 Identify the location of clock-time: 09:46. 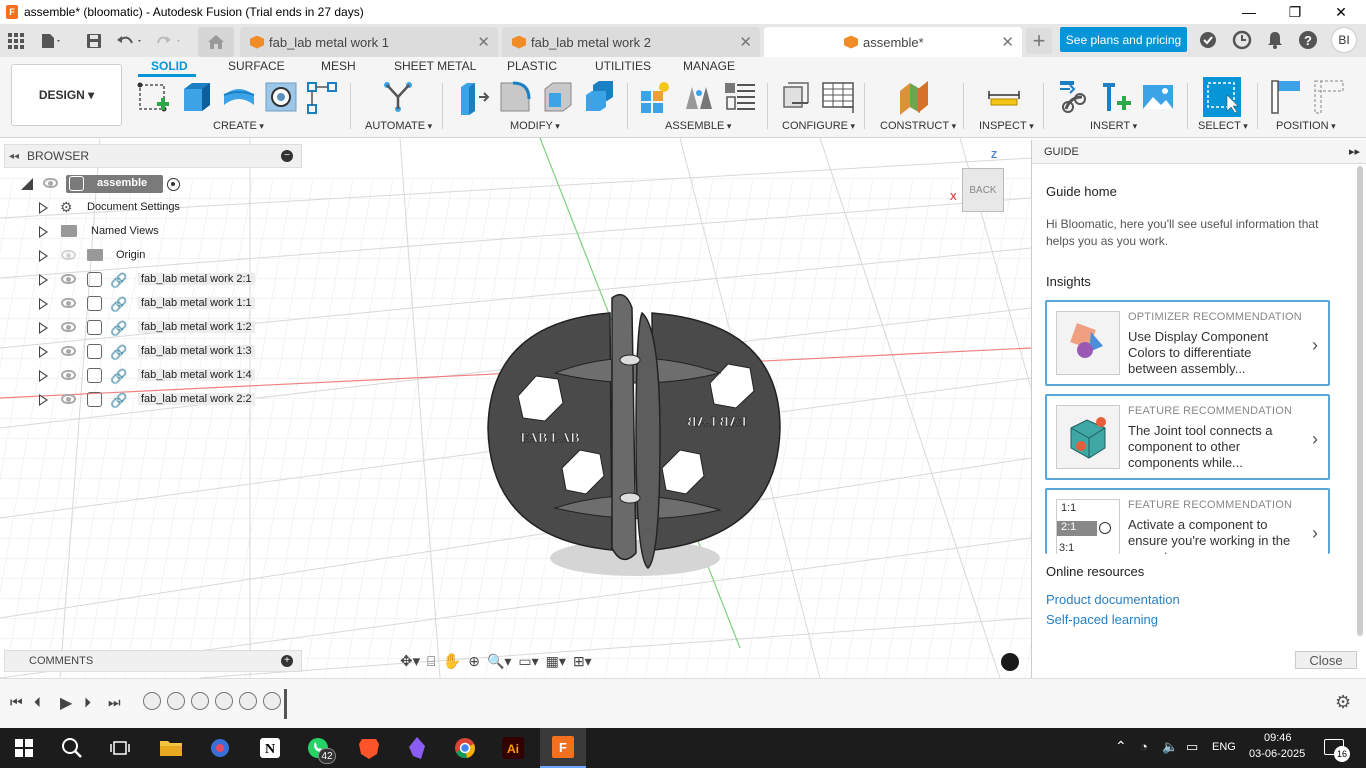
(1278, 738).